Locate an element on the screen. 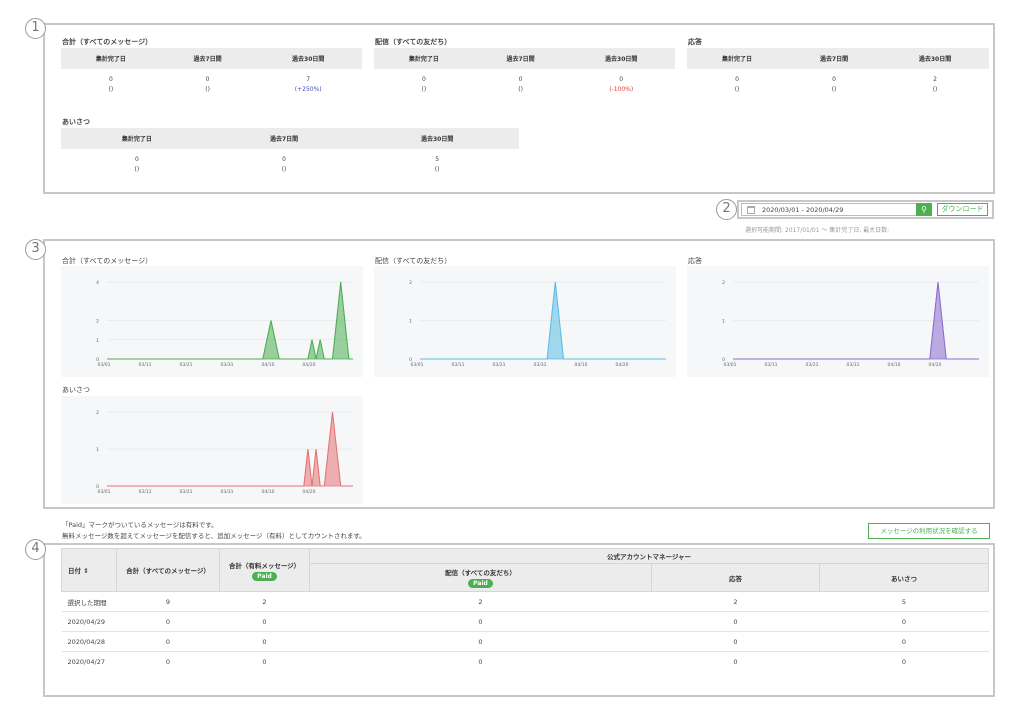  search-icon: ⚲ is located at coordinates (924, 209).